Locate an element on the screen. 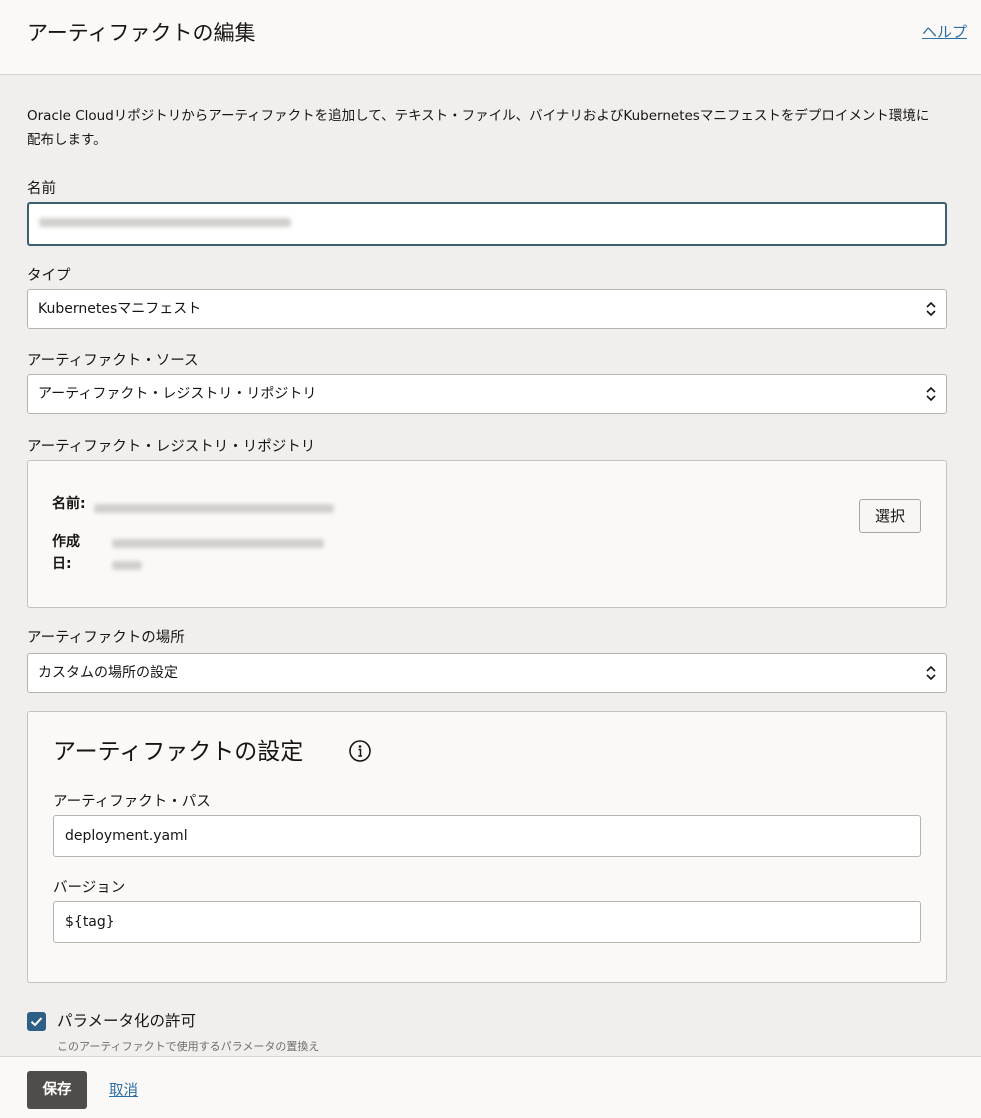  repo-created-key-line1: 作成 is located at coordinates (66, 542).